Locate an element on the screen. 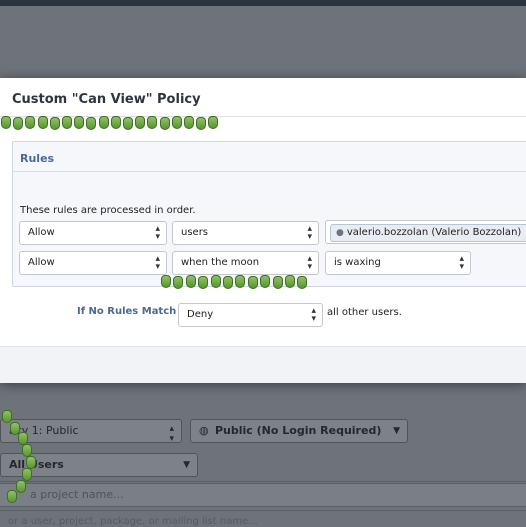  rule-1-type-value: users is located at coordinates (195, 232).